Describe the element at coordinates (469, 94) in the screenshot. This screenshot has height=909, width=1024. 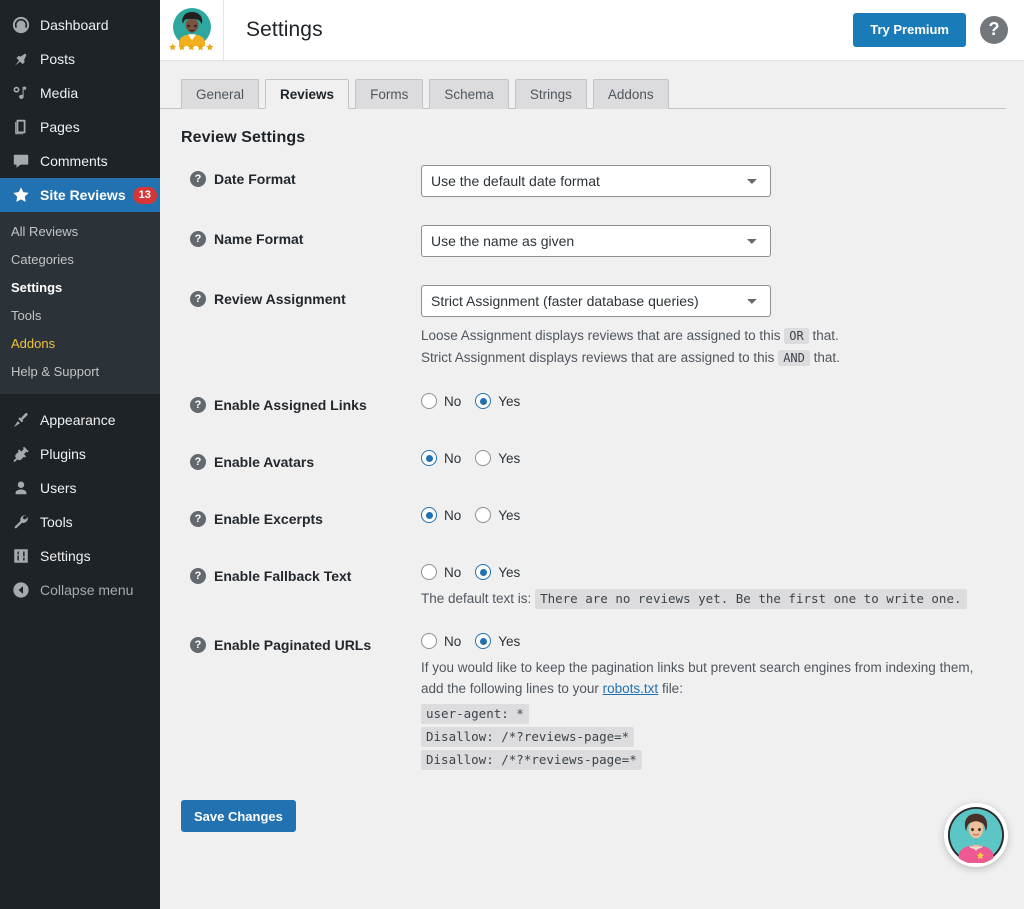
I see `tab-schema: Schema` at that location.